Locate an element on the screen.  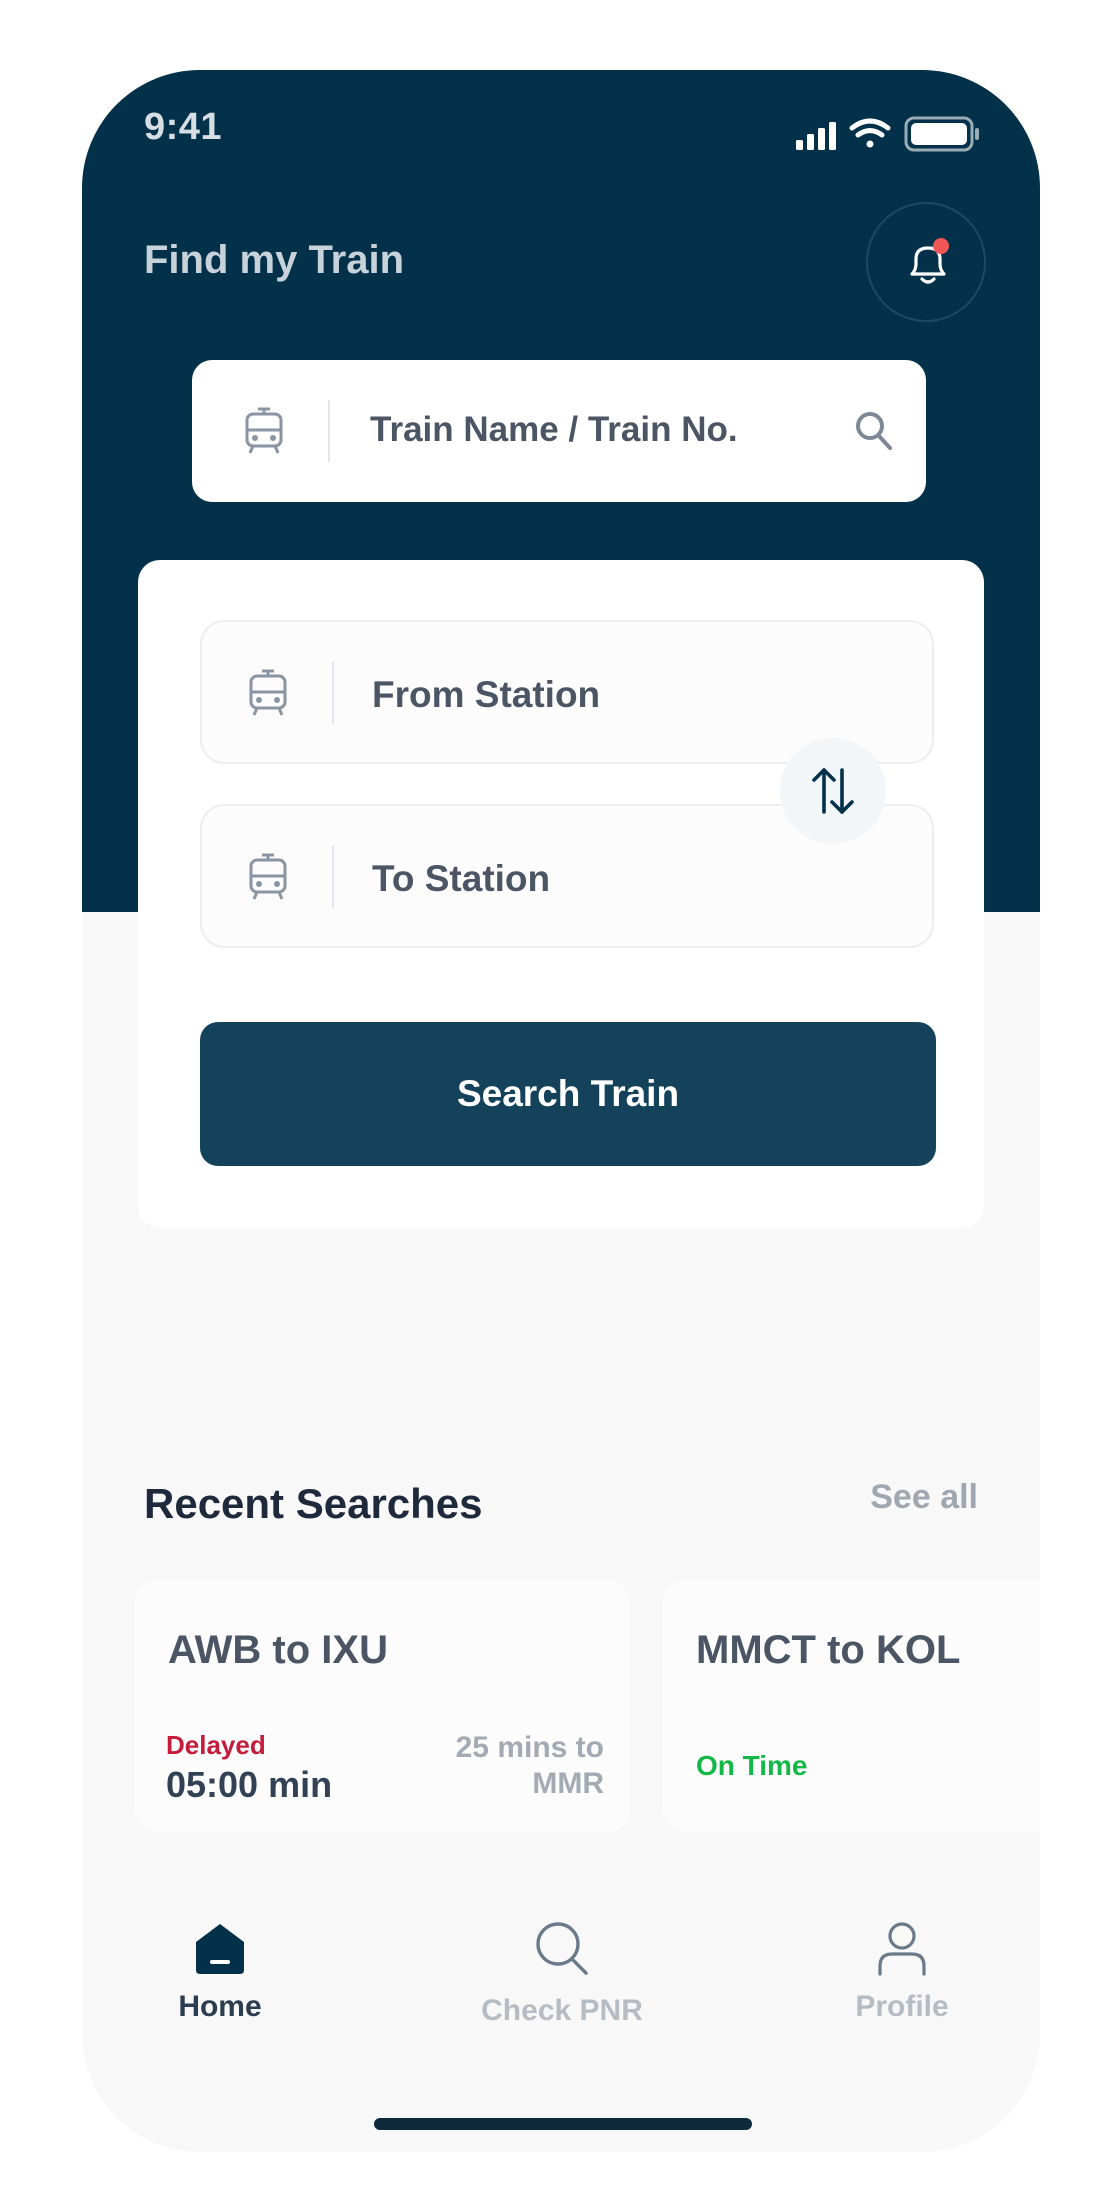
train-search-placeholder: Train Name / Train No. is located at coordinates (554, 430).